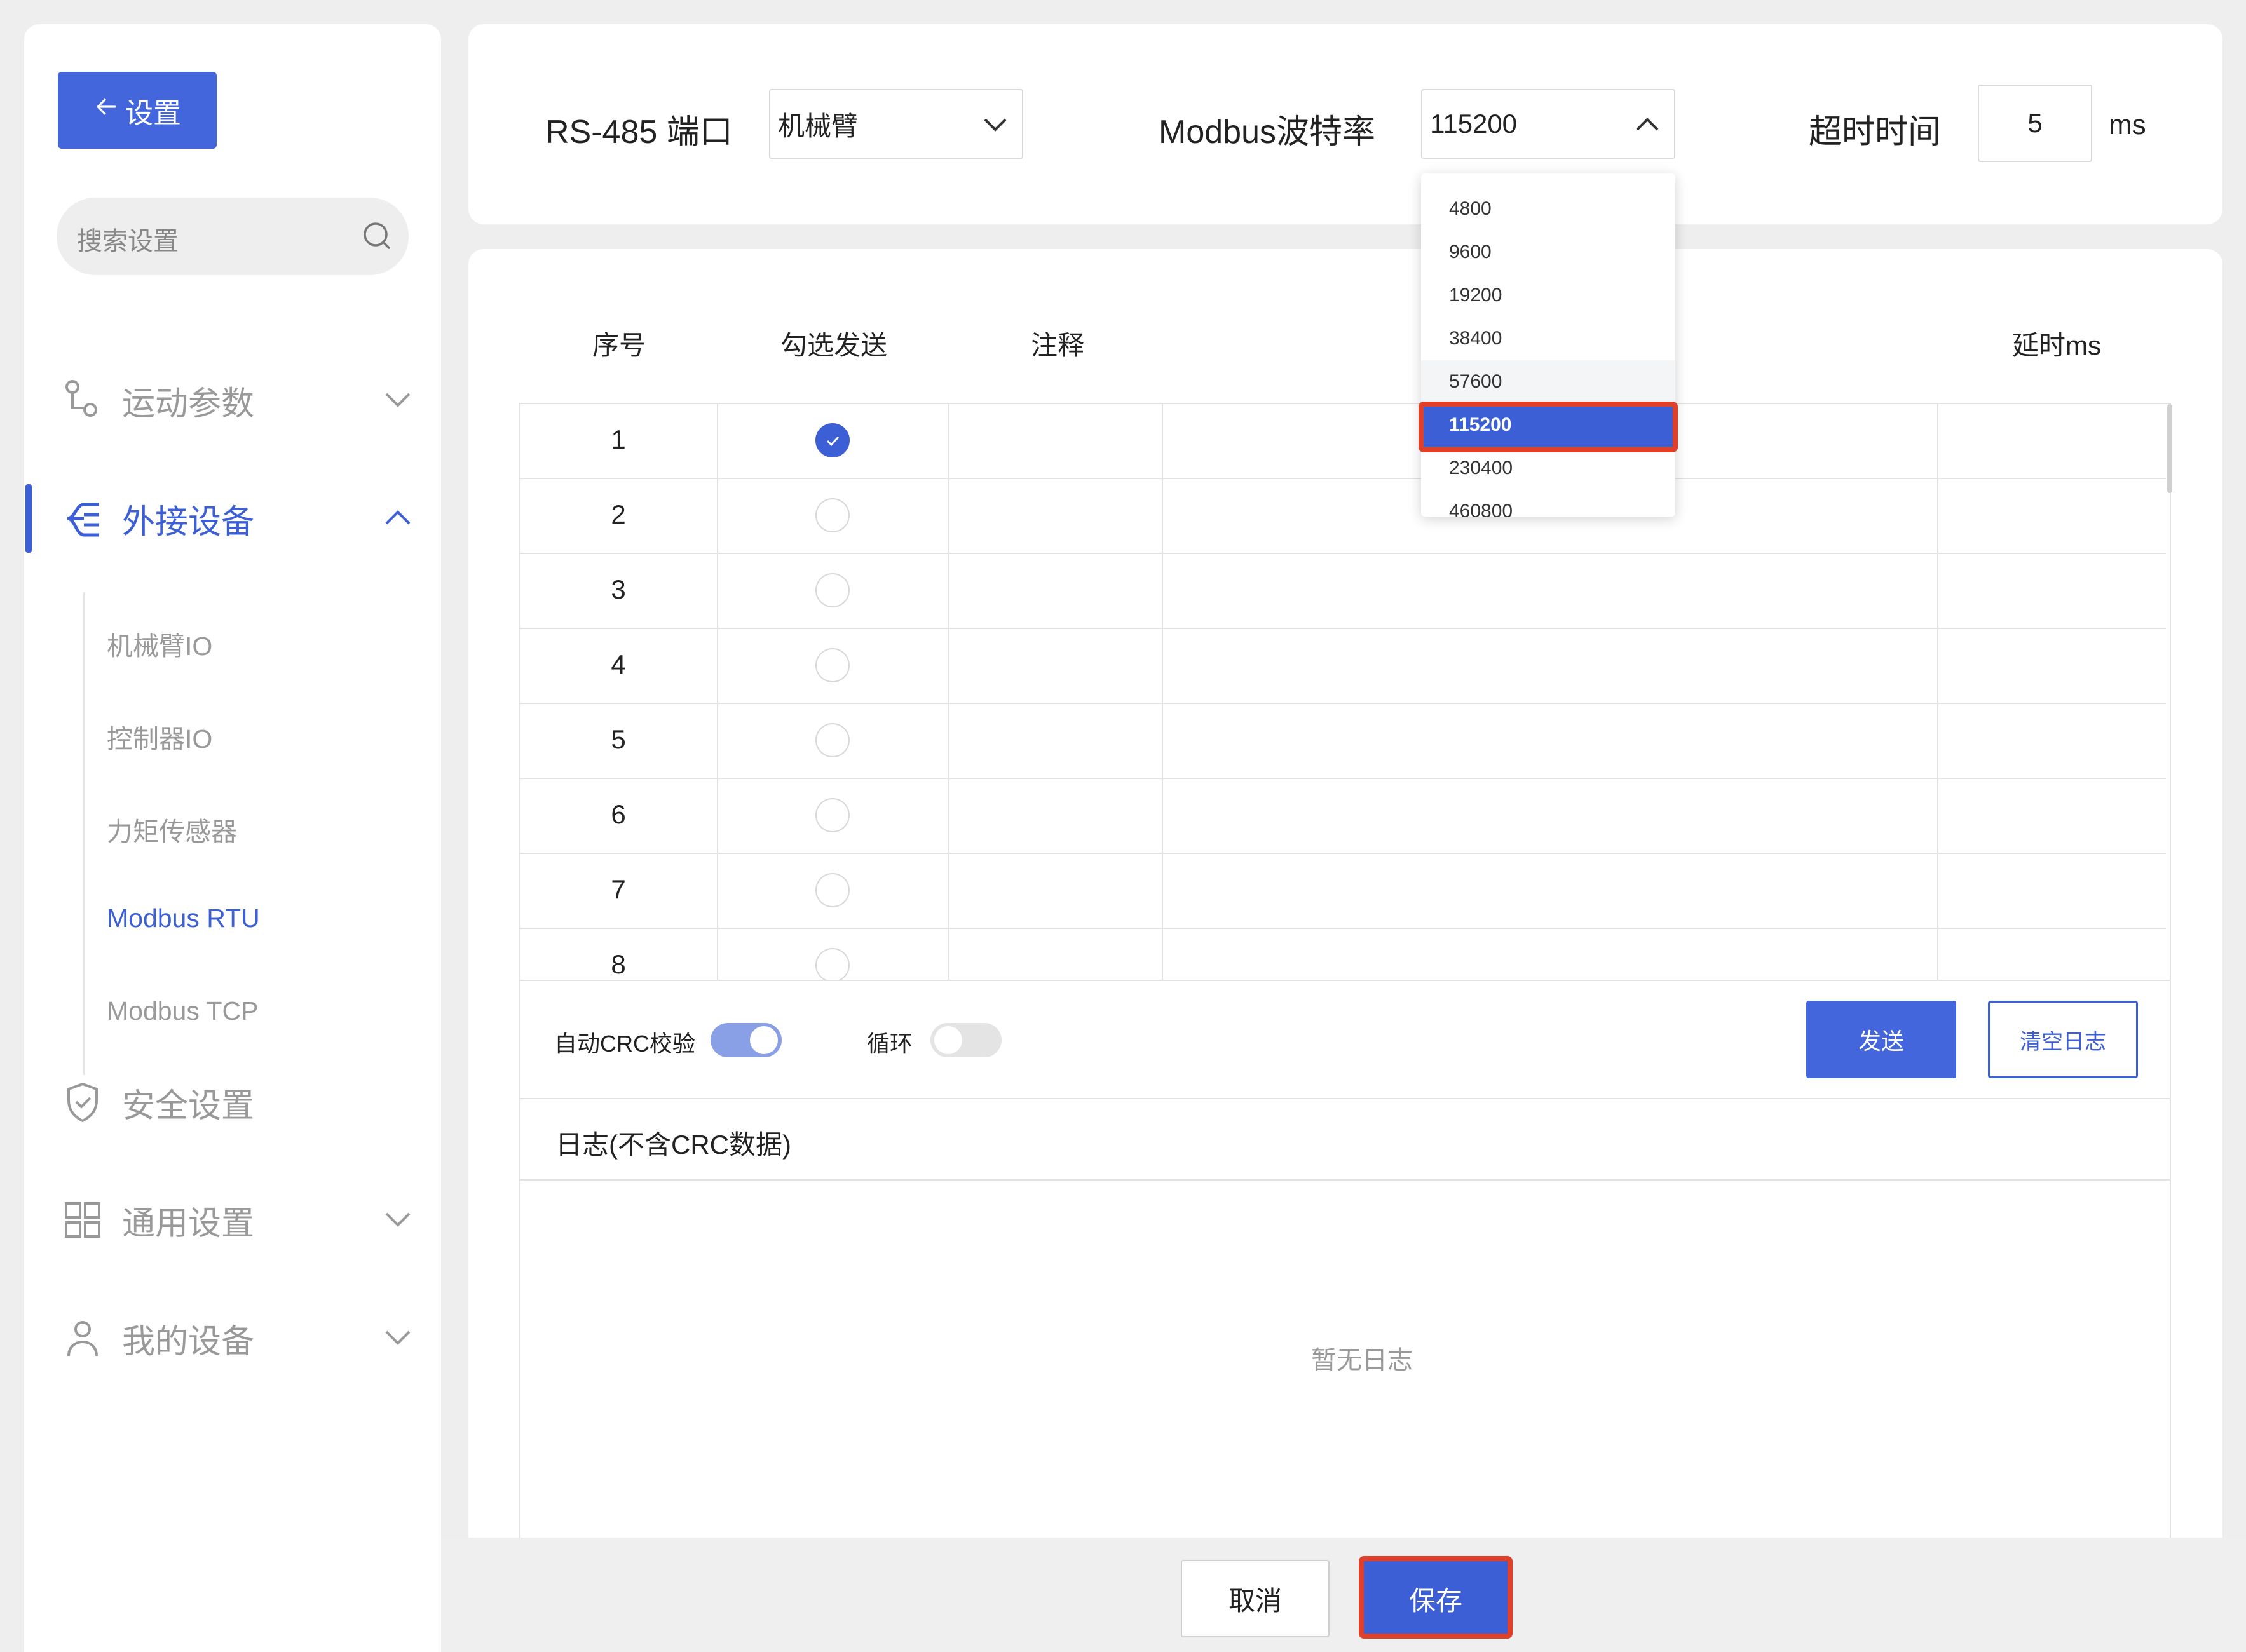  Describe the element at coordinates (639, 133) in the screenshot. I see `port-label: RS-485 端口` at that location.